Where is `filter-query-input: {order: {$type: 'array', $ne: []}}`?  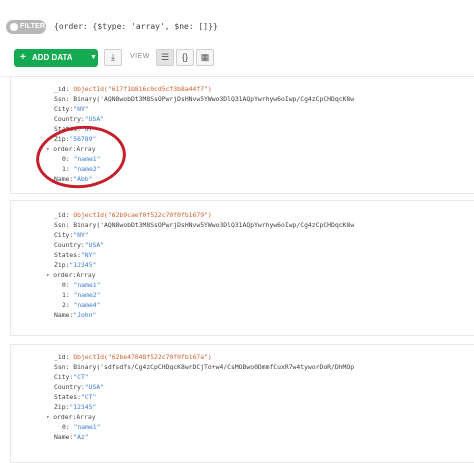
filter-query-input: {order: {$type: 'array', $ne: []}} is located at coordinates (136, 27).